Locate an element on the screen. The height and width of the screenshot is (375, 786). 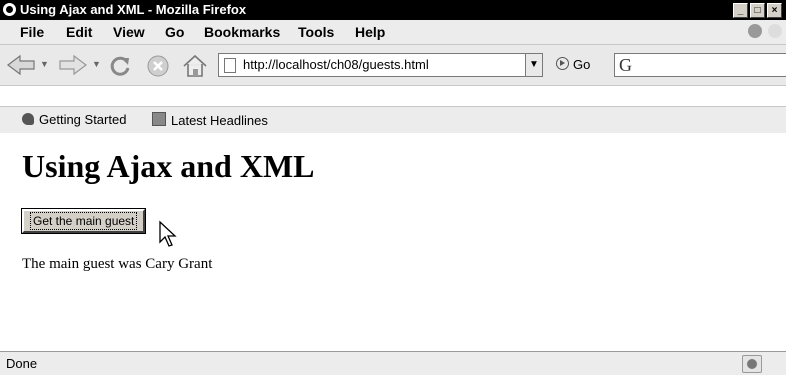
bookmark-getting-started: Getting Started is located at coordinates (74, 119).